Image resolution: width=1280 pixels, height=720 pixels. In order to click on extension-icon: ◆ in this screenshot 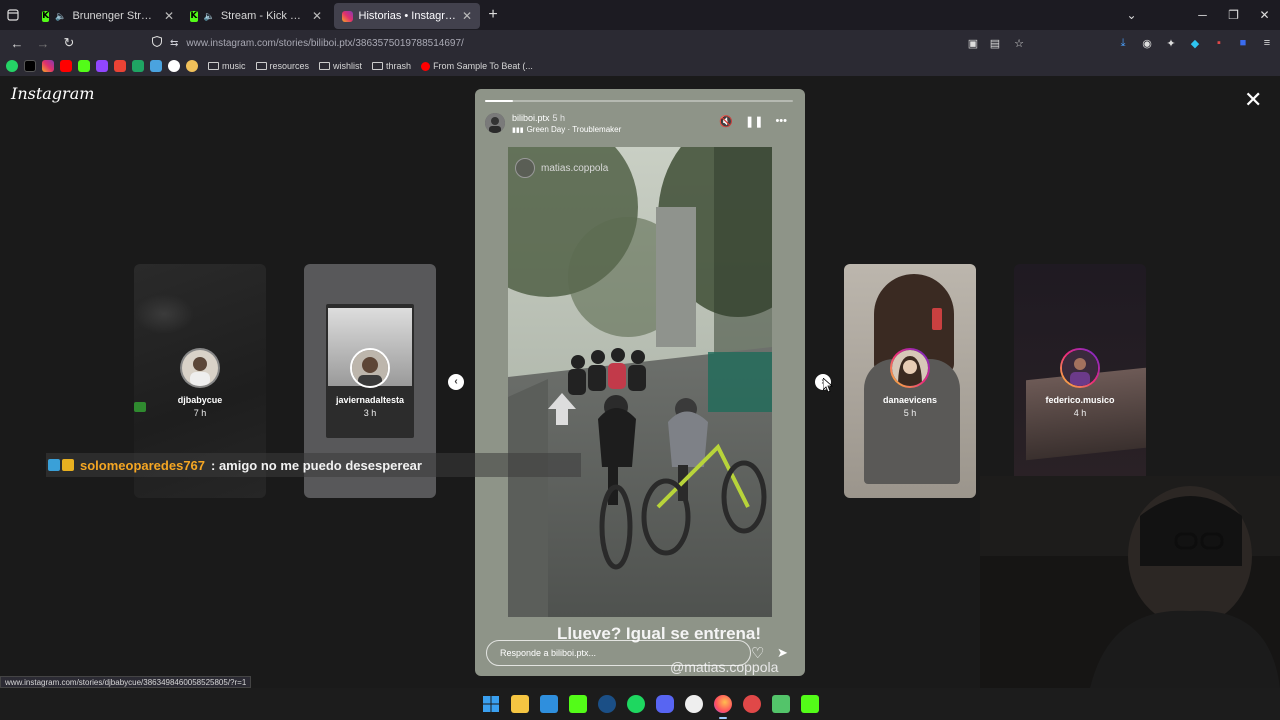, I will do `click(1195, 43)`.